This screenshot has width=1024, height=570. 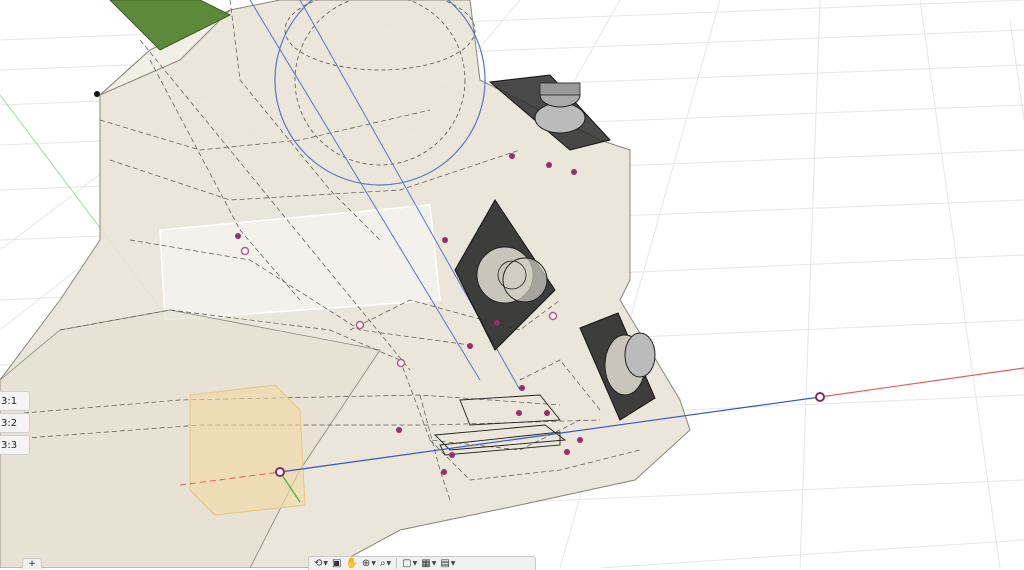 What do you see at coordinates (321, 564) in the screenshot?
I see `orbit-icon: ⟲ ▼` at bounding box center [321, 564].